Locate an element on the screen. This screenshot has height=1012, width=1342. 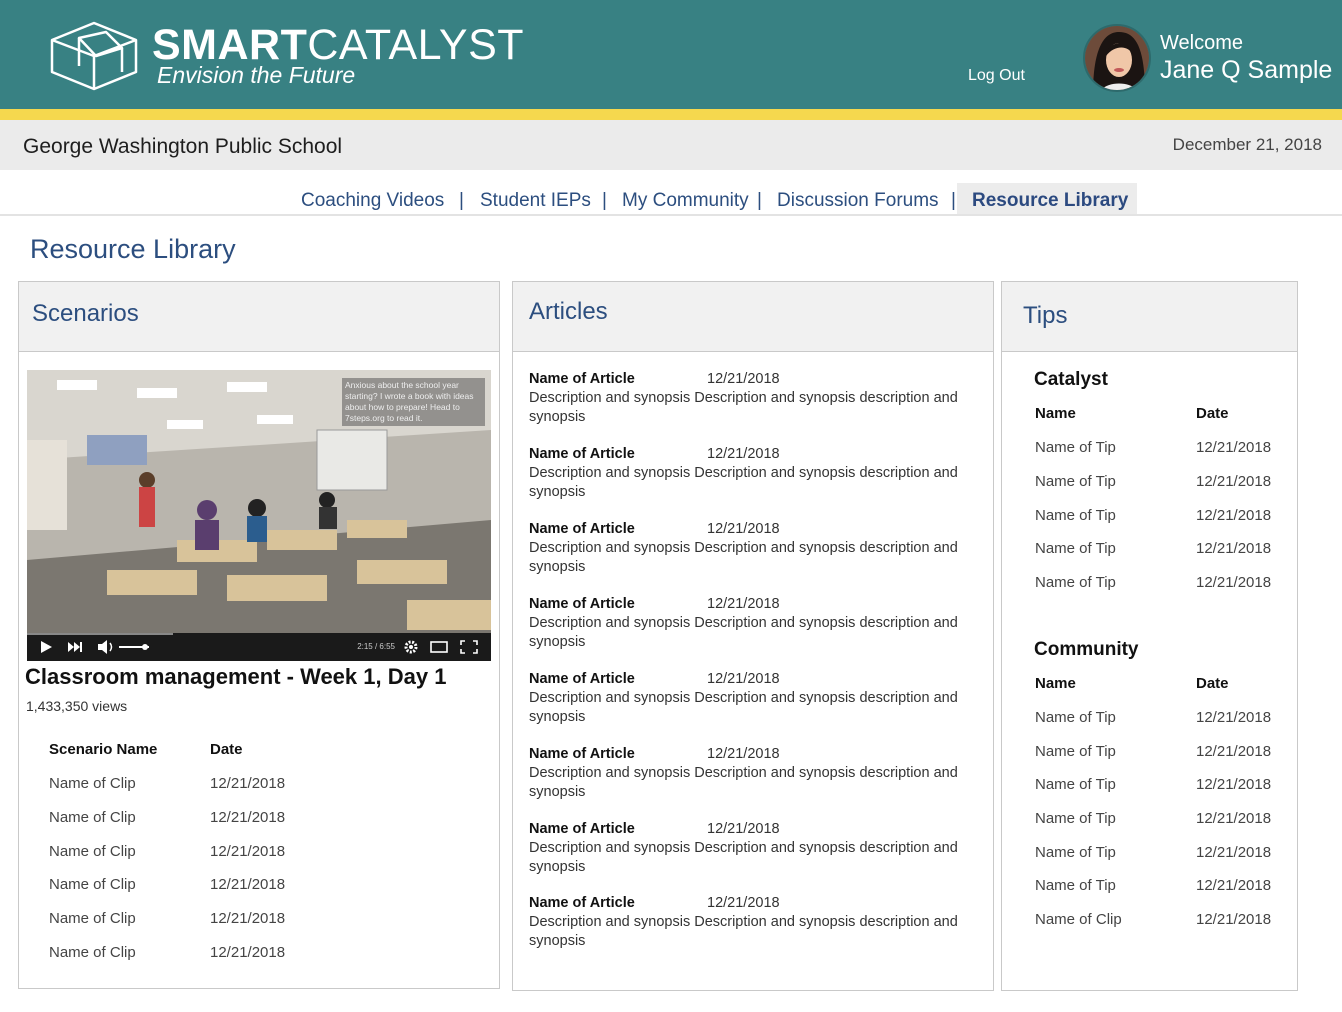
volume-slider is located at coordinates (134, 647).